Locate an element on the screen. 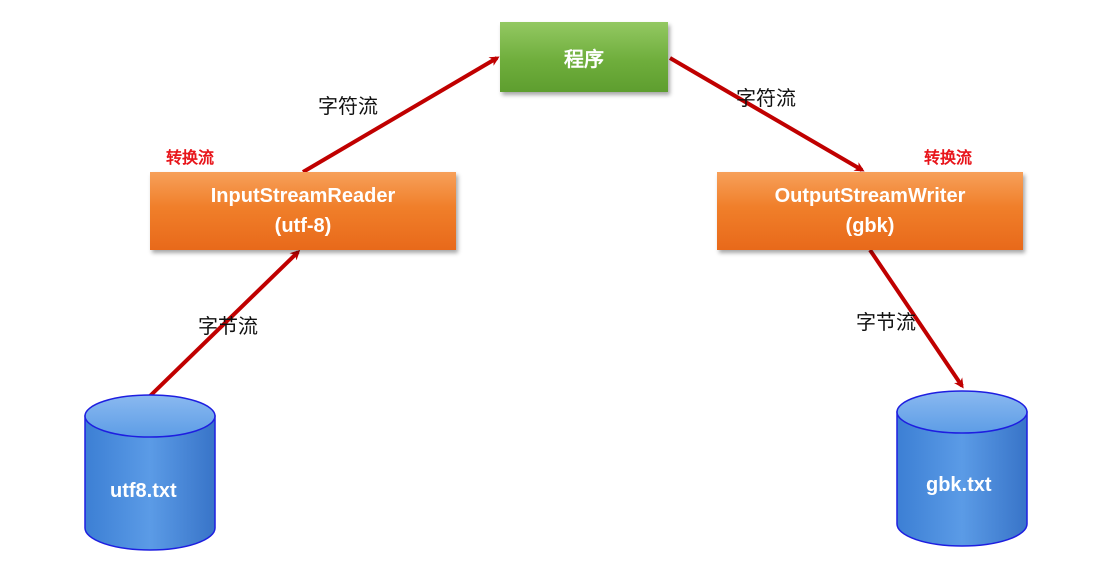 The height and width of the screenshot is (588, 1102). conversion-label-left: 转换流 is located at coordinates (190, 157).